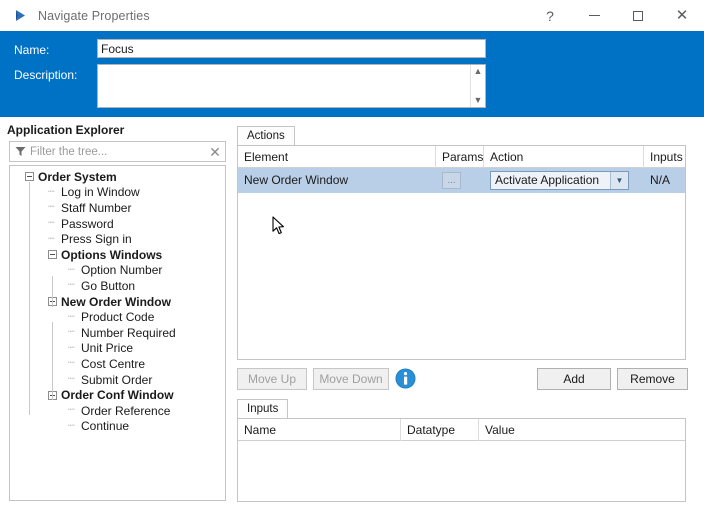  What do you see at coordinates (440, 430) in the screenshot?
I see `column-header-datatype: Datatype` at bounding box center [440, 430].